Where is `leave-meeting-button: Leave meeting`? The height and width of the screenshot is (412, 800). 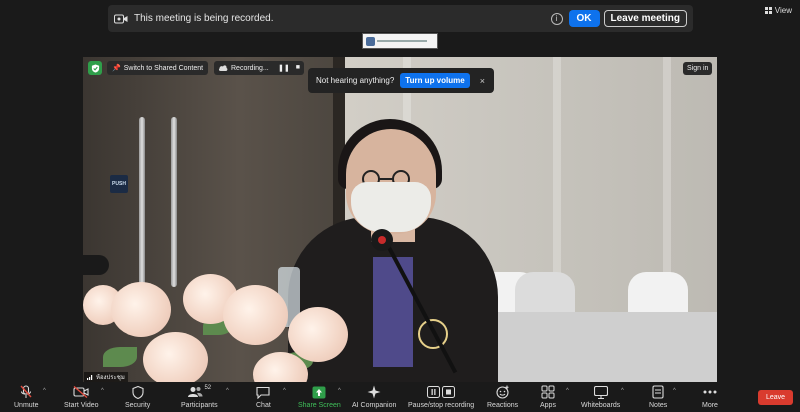 leave-meeting-button: Leave meeting is located at coordinates (645, 18).